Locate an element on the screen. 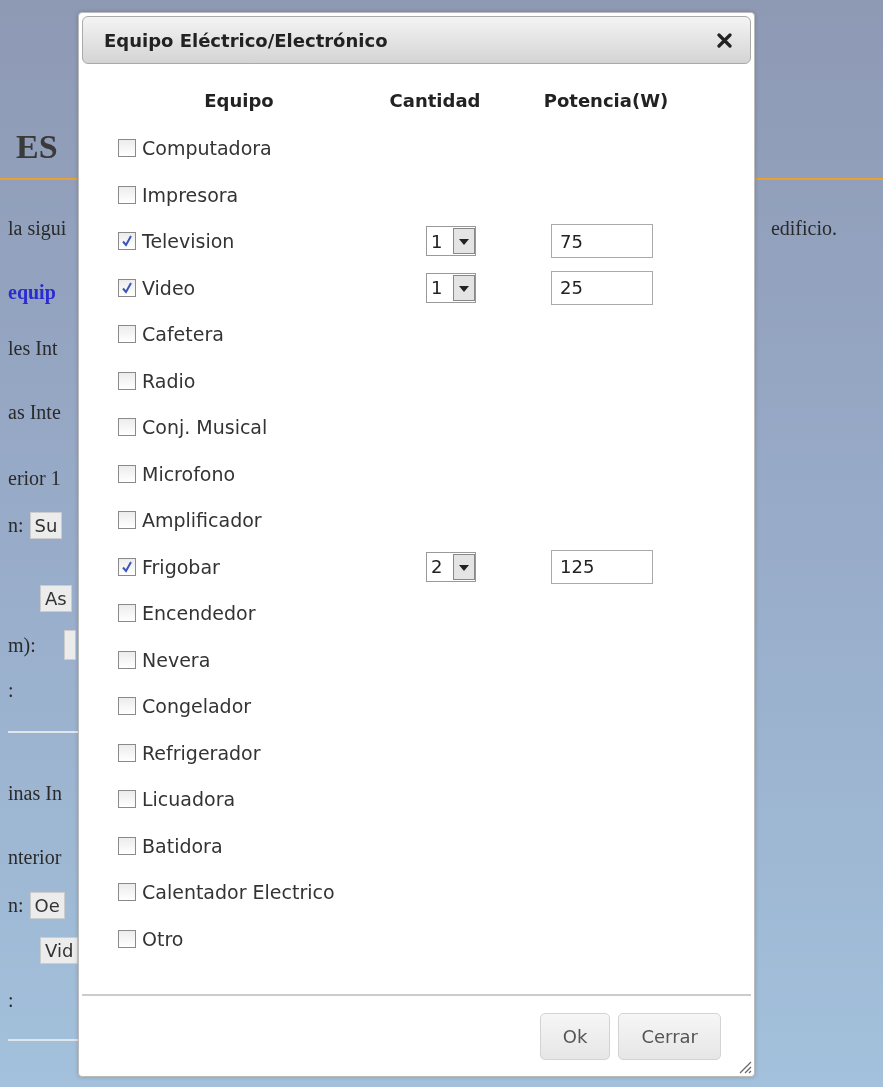 The image size is (883, 1087). dialog-title: Equipo Eléctrico/Electrónico is located at coordinates (246, 40).